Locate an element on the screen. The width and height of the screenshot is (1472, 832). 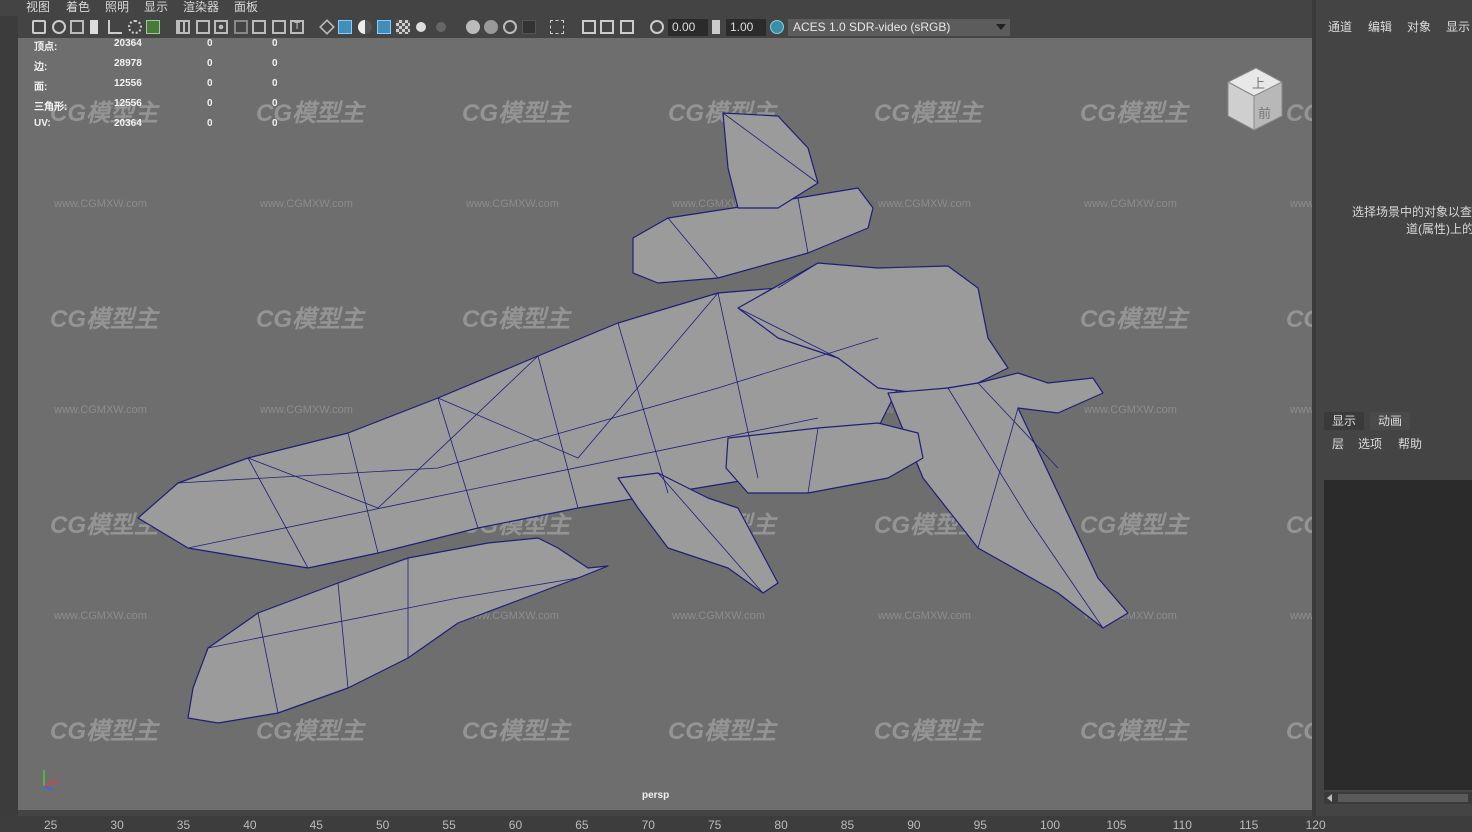
menu-edit: 编辑 is located at coordinates (1380, 26).